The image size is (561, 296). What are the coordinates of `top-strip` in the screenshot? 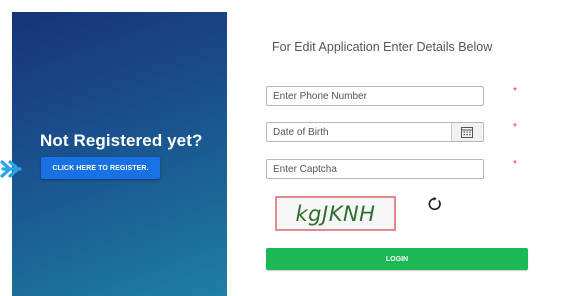 It's located at (280, 6).